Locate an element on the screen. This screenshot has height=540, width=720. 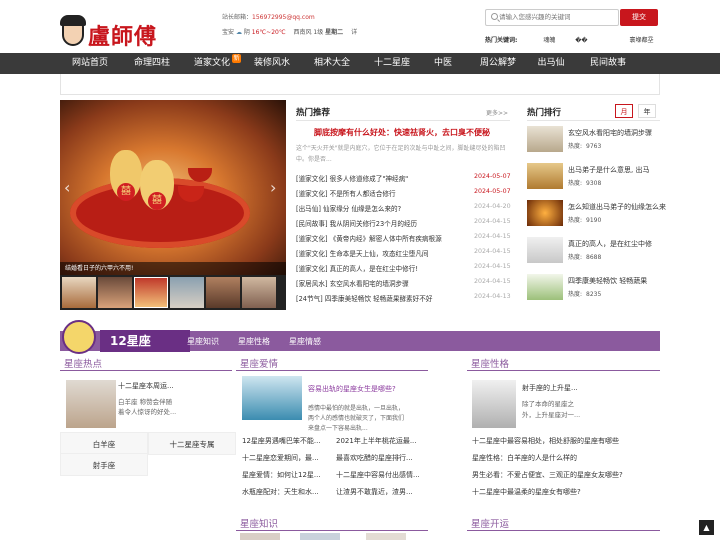
ranking-title: 热门排行 is located at coordinates (544, 113).